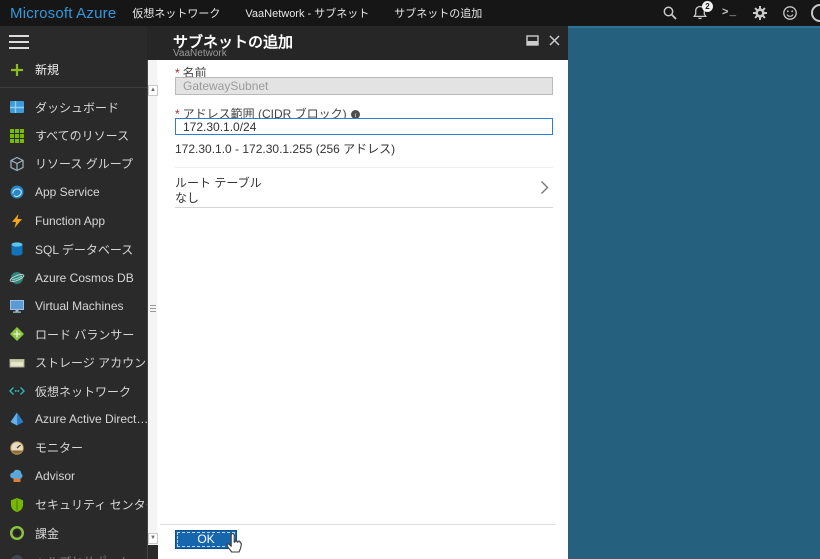  What do you see at coordinates (200, 53) in the screenshot?
I see `blade-subtitle: VaaNetwork` at bounding box center [200, 53].